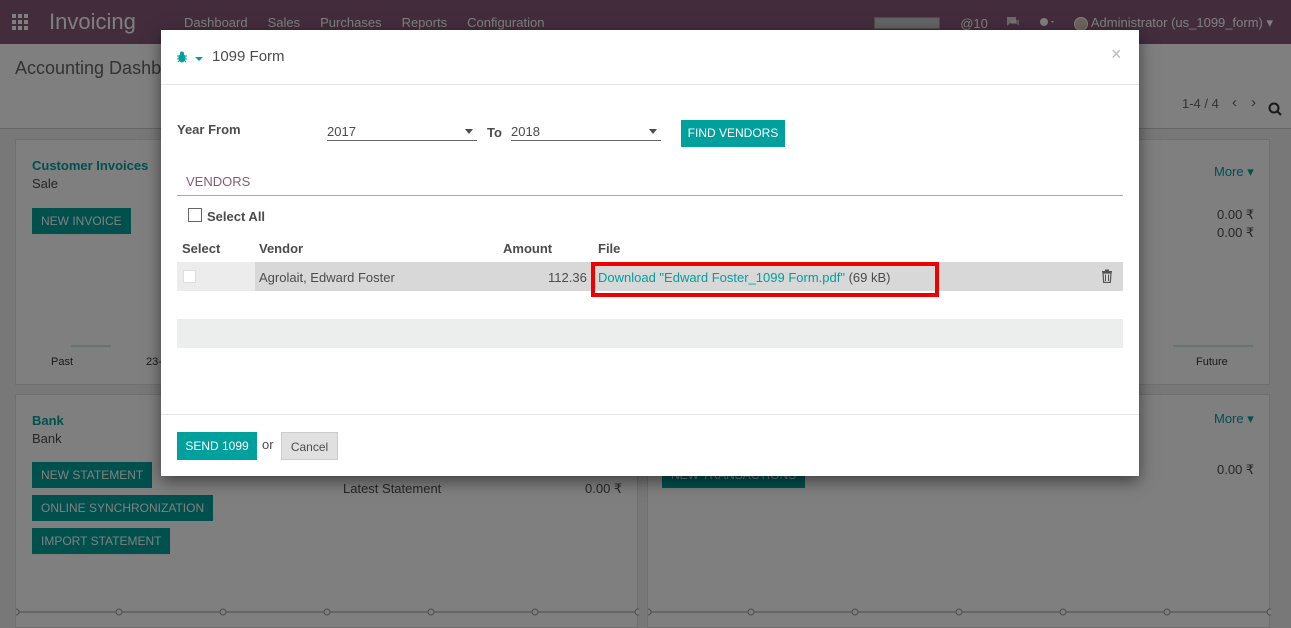 The width and height of the screenshot is (1291, 628). What do you see at coordinates (182, 57) in the screenshot?
I see `bug-icon` at bounding box center [182, 57].